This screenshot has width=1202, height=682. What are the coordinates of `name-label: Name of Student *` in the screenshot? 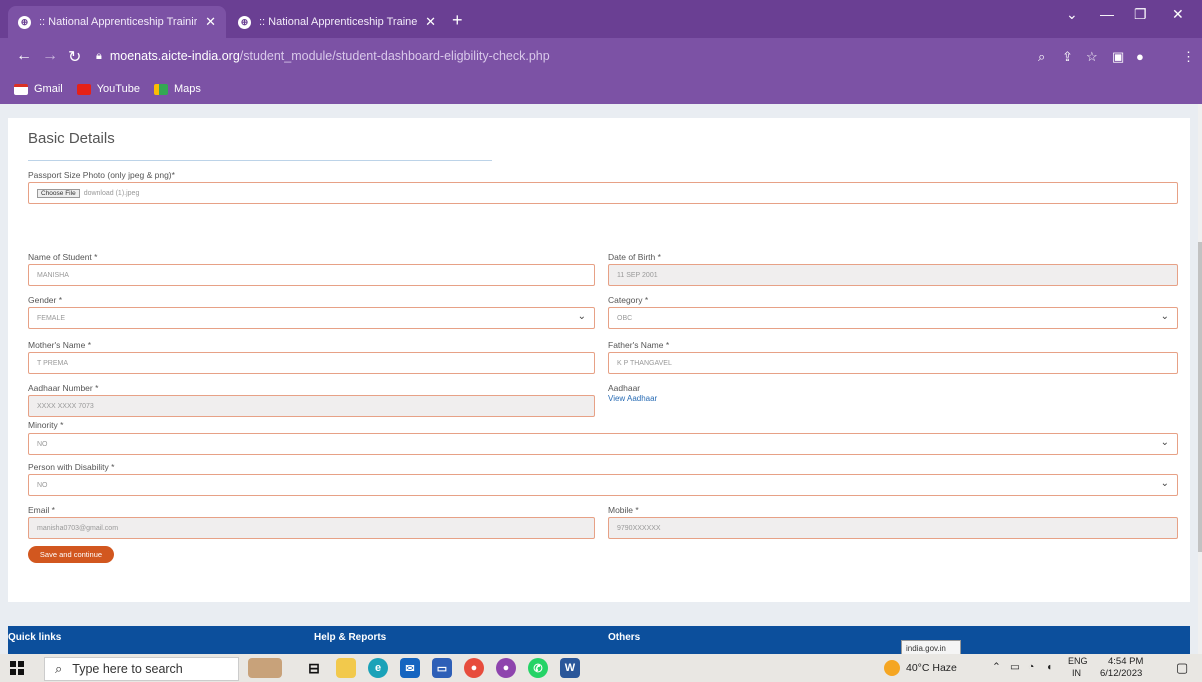 It's located at (63, 257).